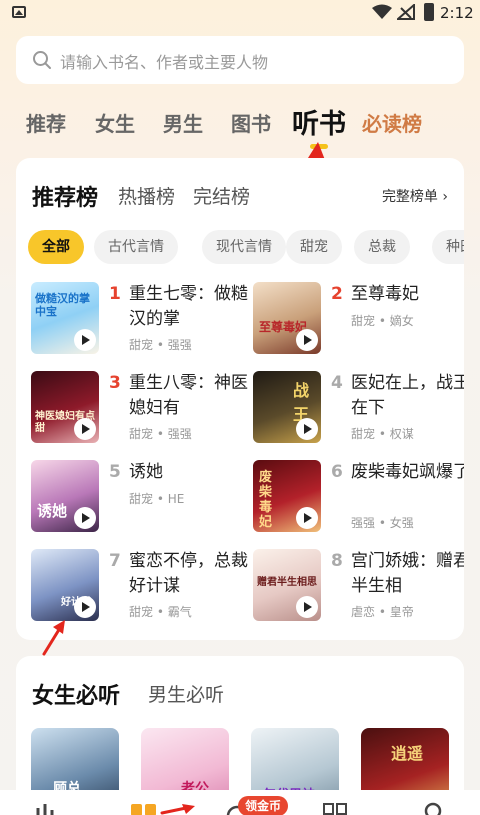 This screenshot has height=815, width=480. Describe the element at coordinates (177, 809) in the screenshot. I see `annotation-arrow-right` at that location.